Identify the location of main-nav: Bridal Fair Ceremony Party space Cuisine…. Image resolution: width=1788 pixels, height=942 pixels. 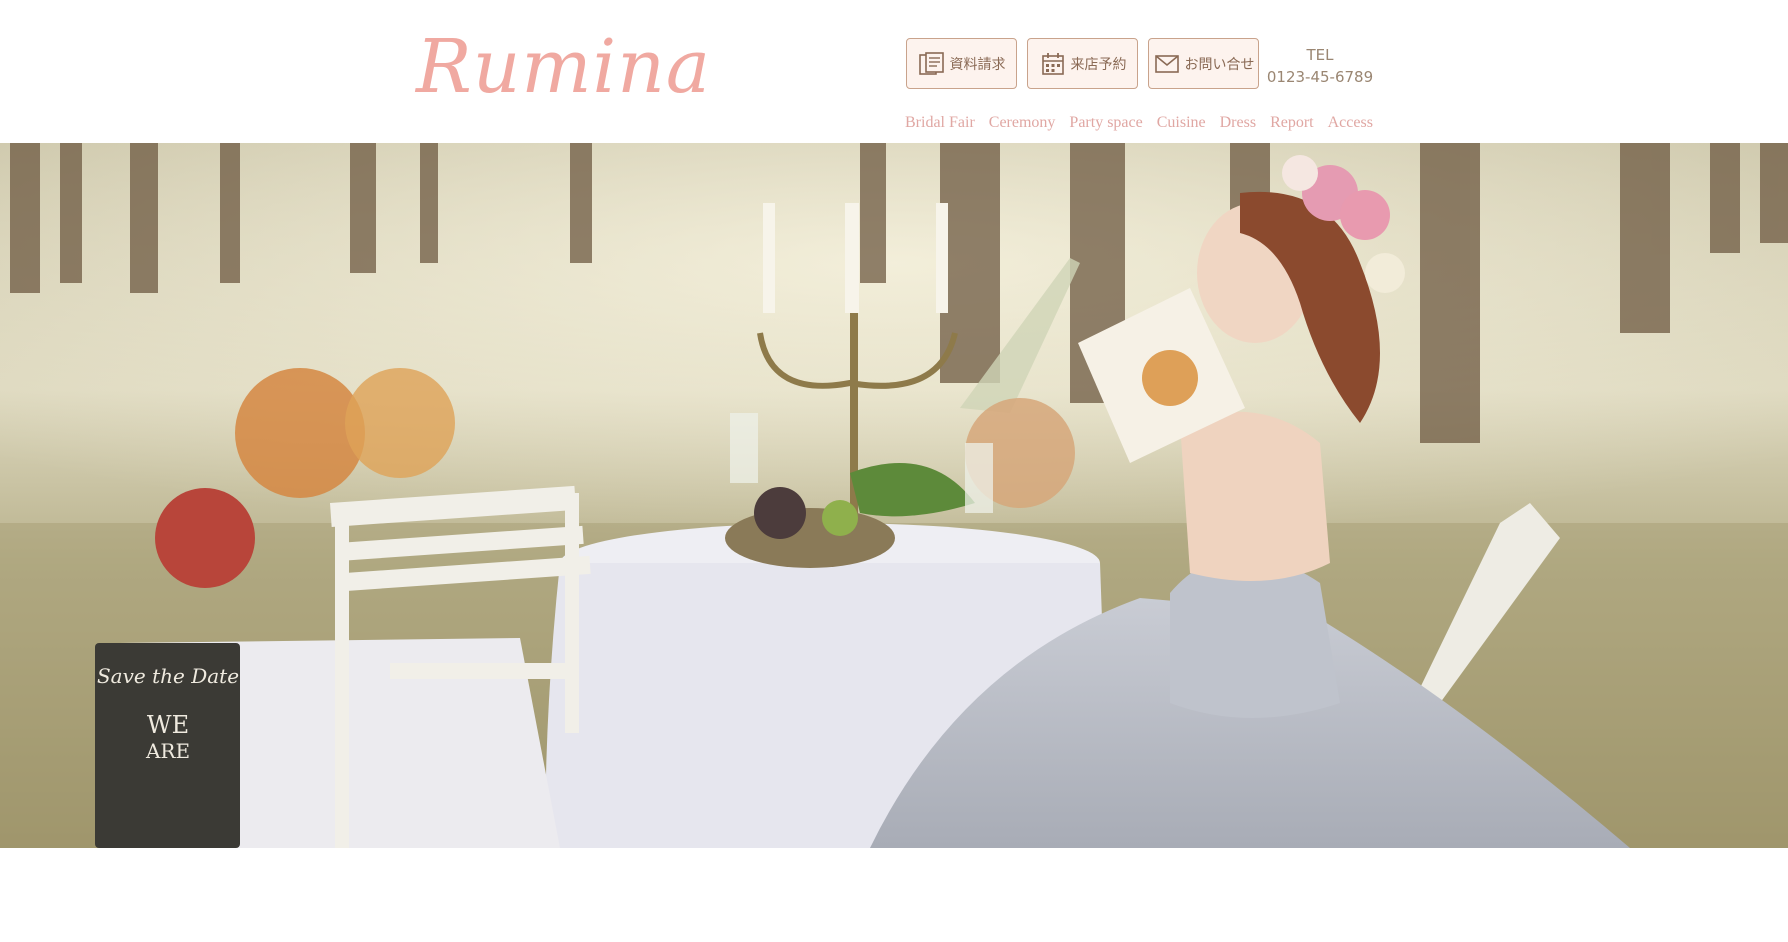
(1139, 123).